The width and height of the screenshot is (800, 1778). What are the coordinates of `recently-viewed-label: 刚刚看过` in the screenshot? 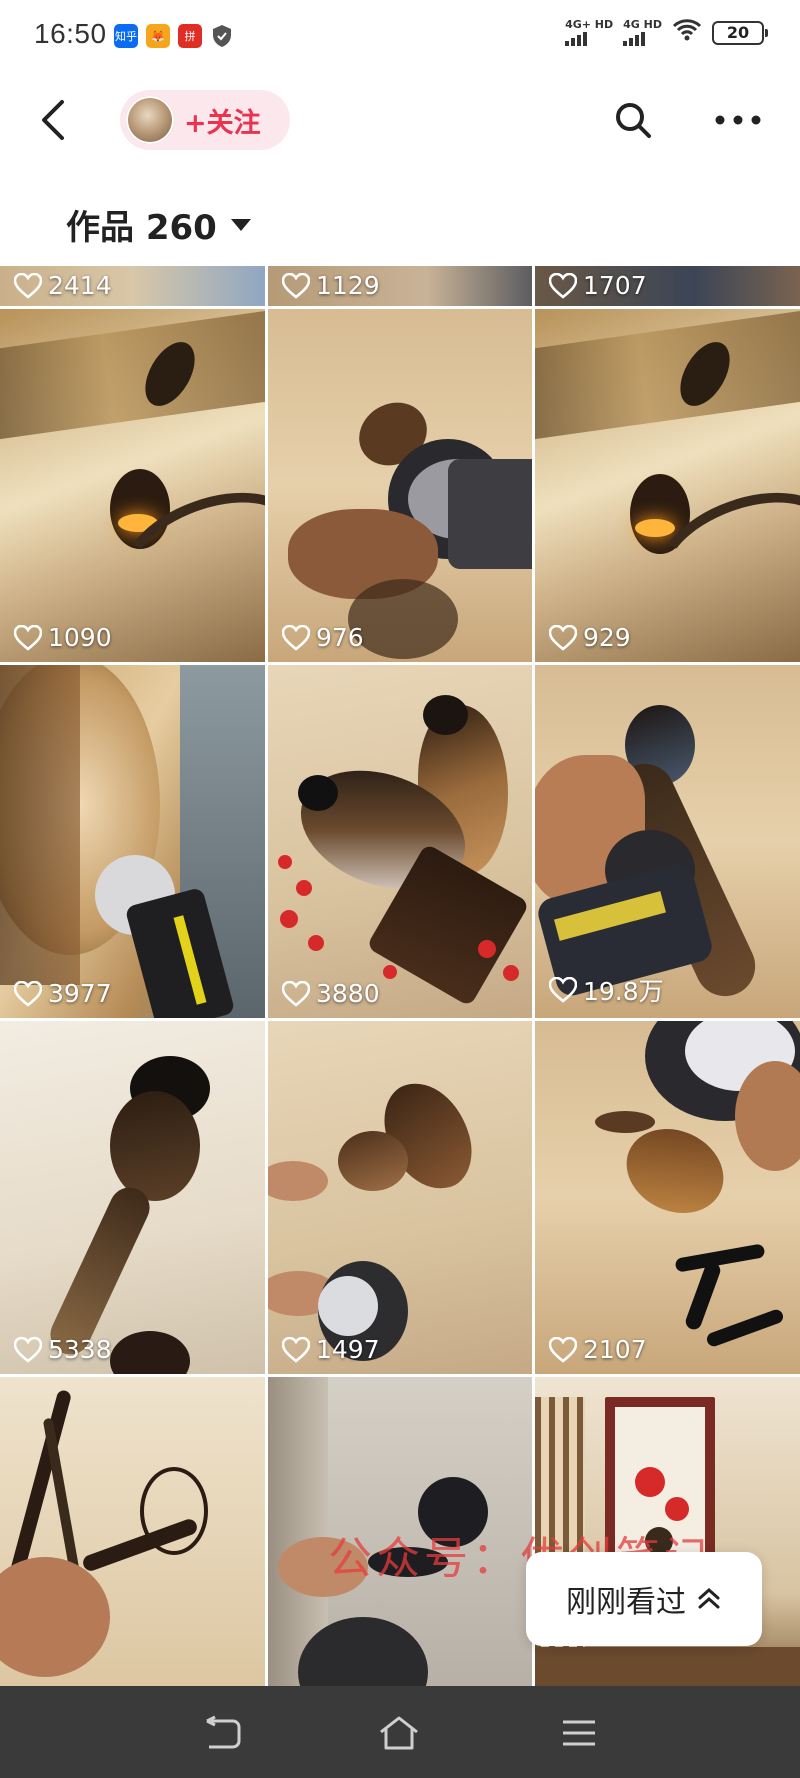 It's located at (626, 1602).